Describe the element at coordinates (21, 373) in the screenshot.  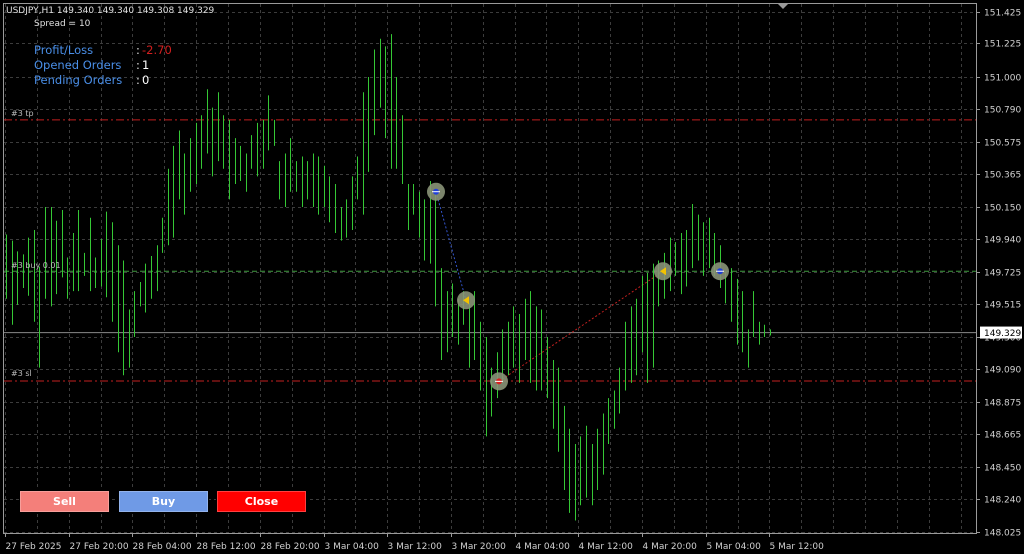
I see `sl-line-label: #3 sl` at that location.